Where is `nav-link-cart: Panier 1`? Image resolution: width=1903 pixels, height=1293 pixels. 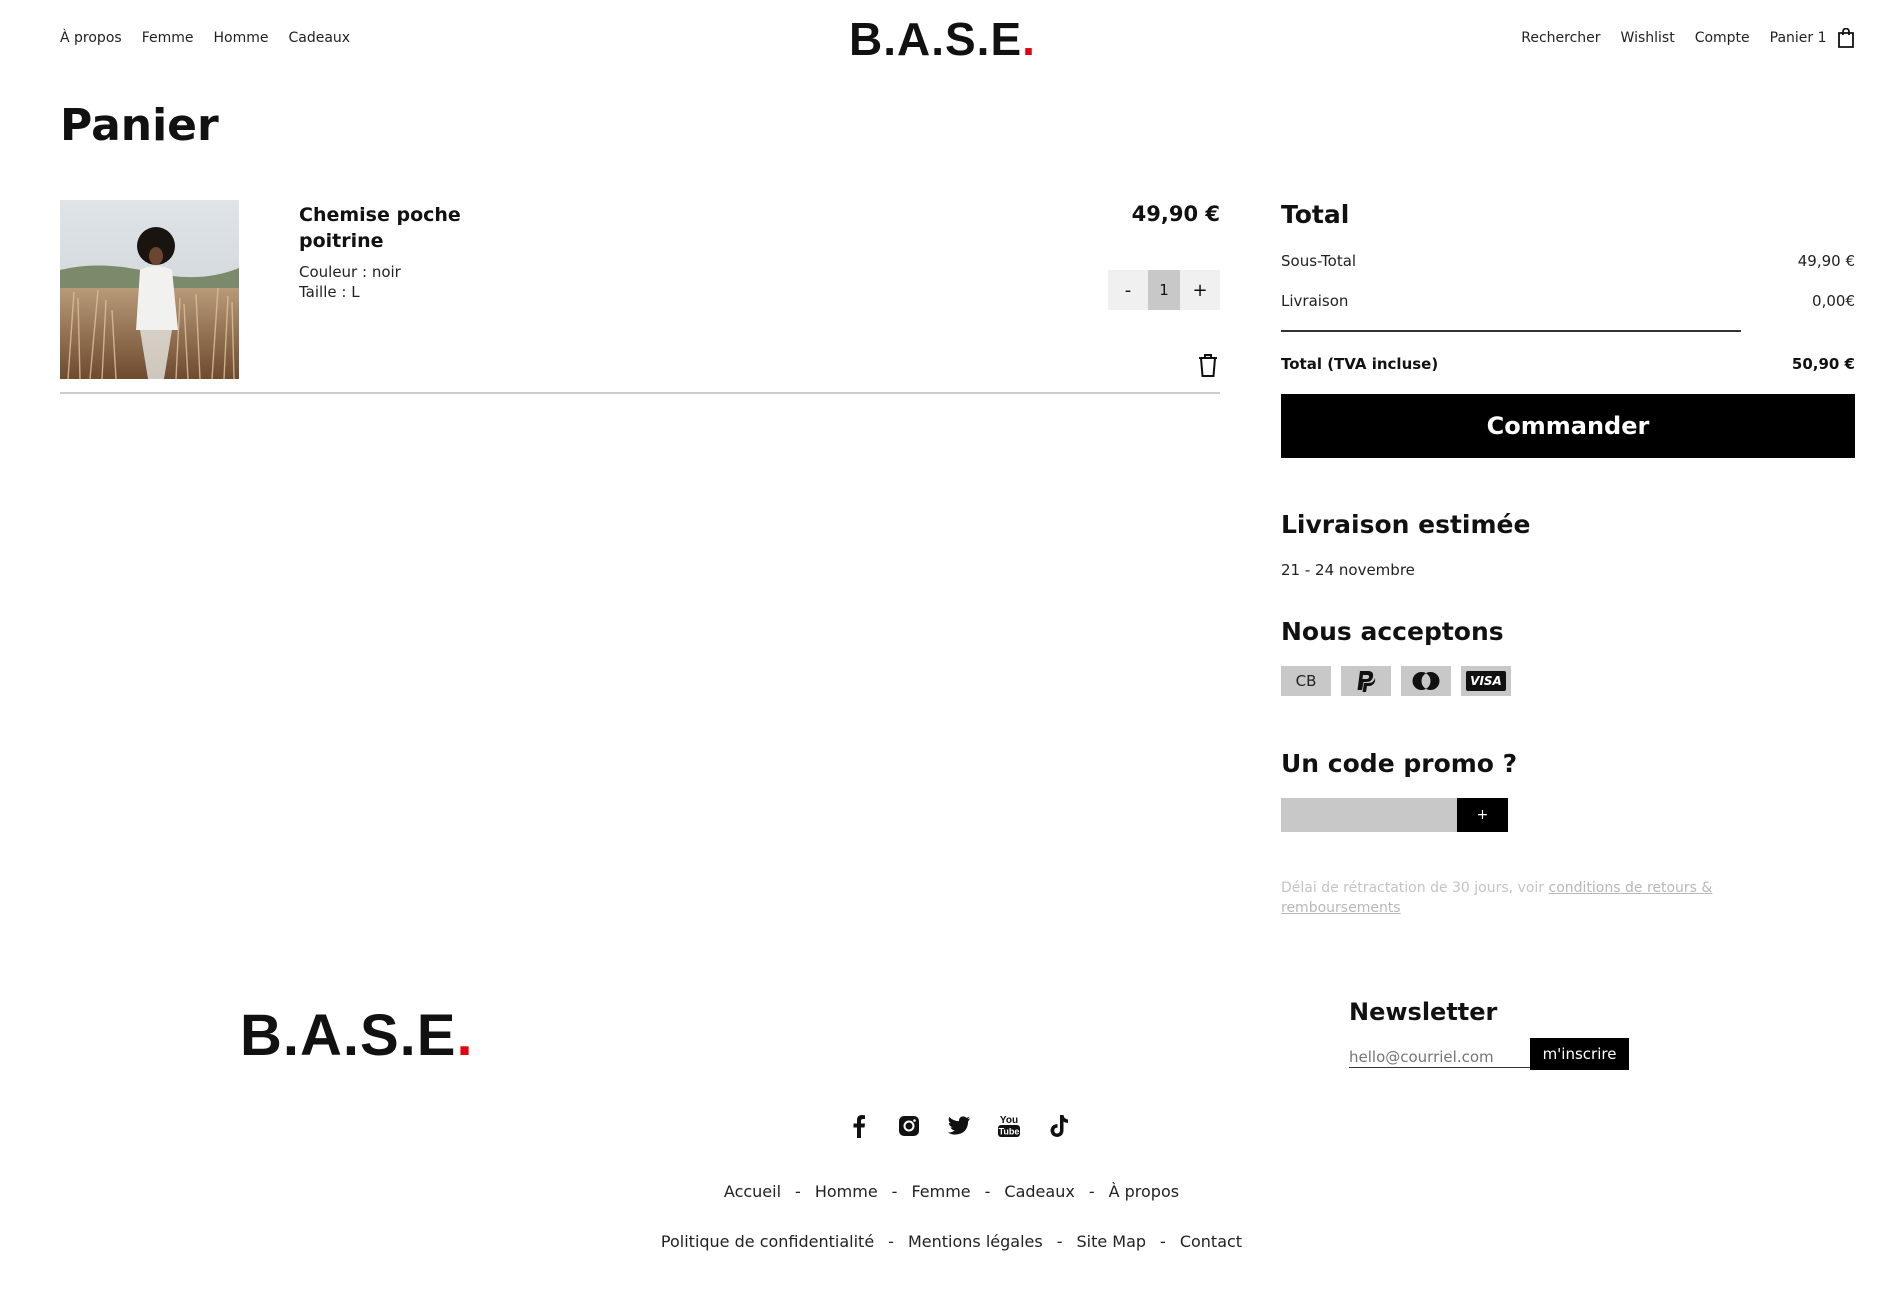
nav-link-cart: Panier 1 is located at coordinates (1812, 38).